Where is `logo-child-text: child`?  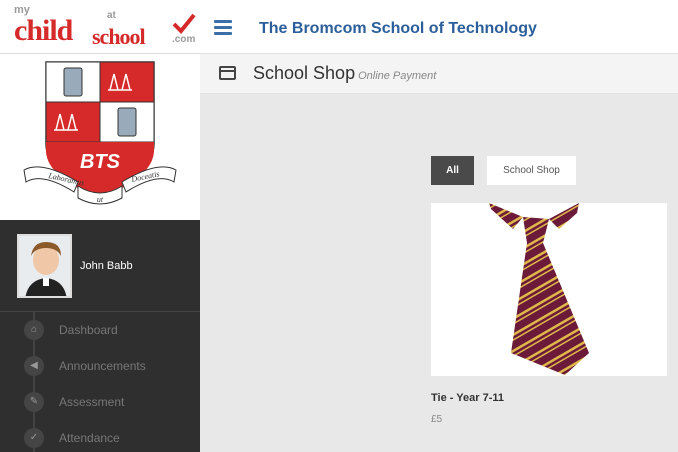 logo-child-text: child is located at coordinates (43, 30).